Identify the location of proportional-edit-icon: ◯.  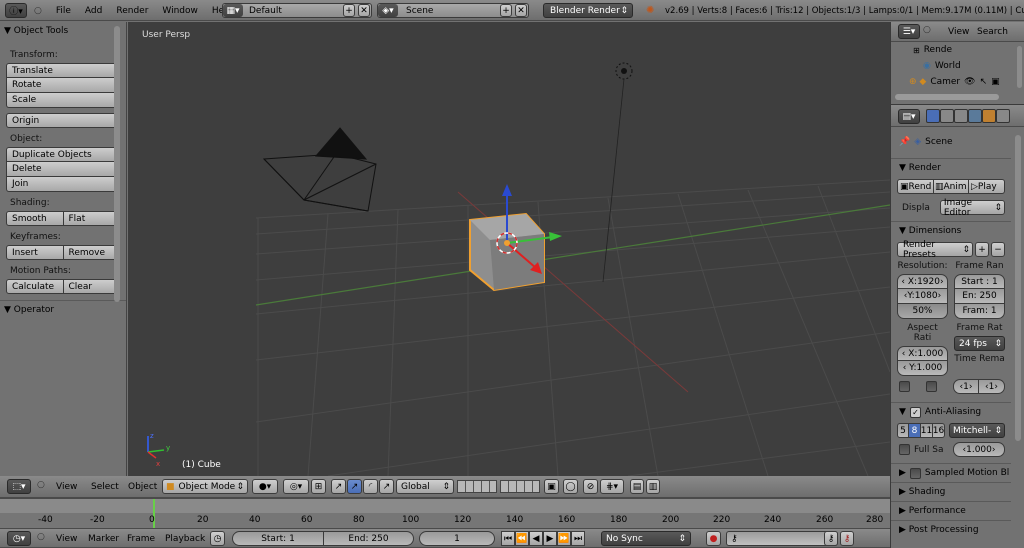
(570, 486).